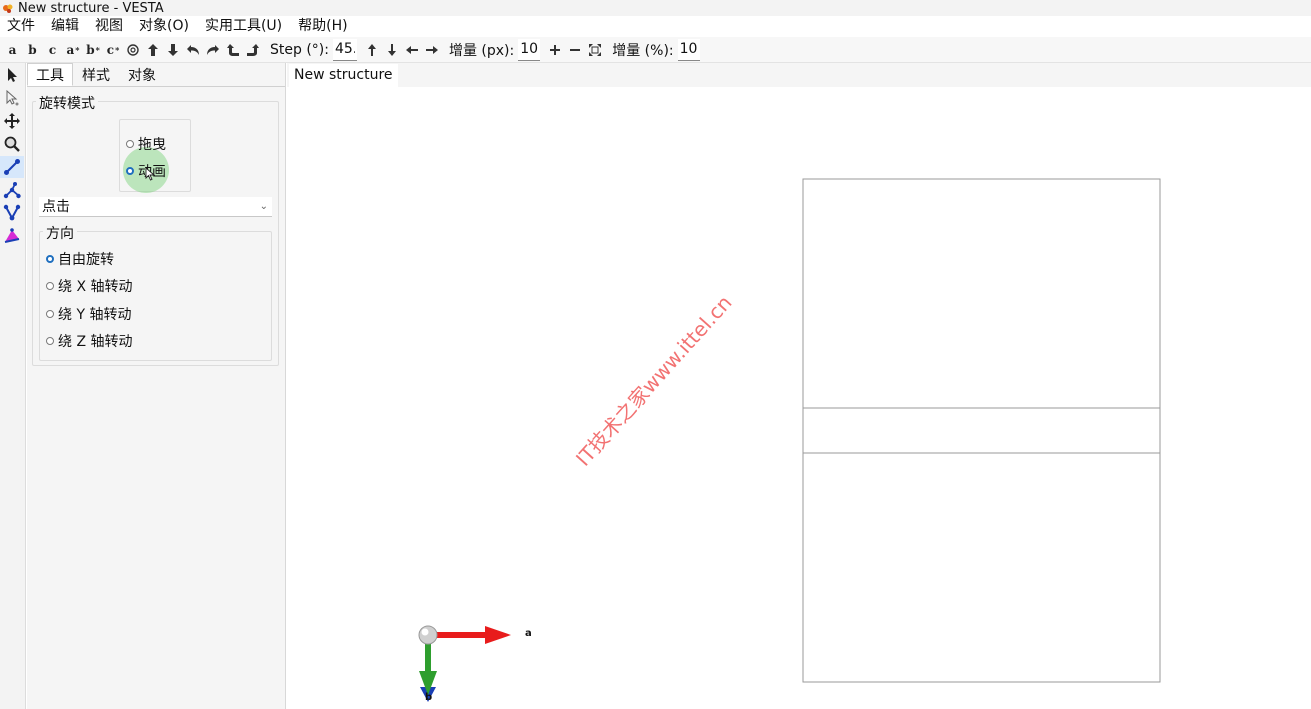  Describe the element at coordinates (50, 259) in the screenshot. I see `radio-free-rotation-indicator` at that location.